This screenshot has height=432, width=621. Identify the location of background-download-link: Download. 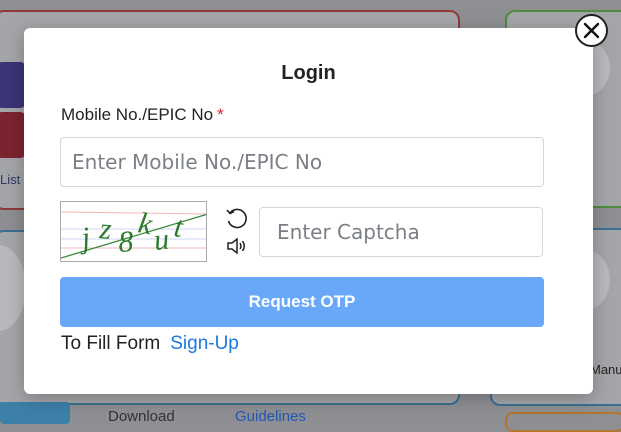
(141, 416).